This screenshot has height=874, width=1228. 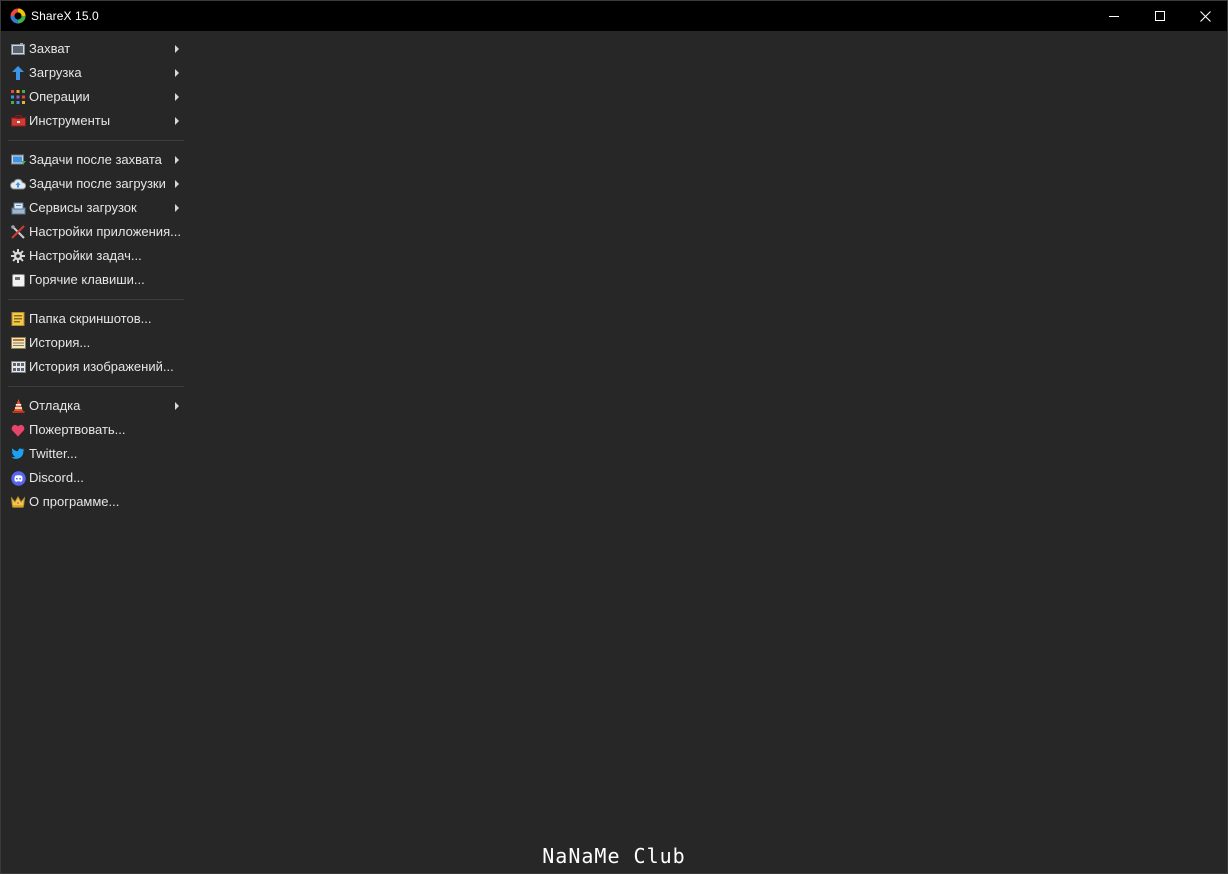 I want to click on menu-item-after-capture-tasks: Задачи после захвата, so click(x=93, y=160).